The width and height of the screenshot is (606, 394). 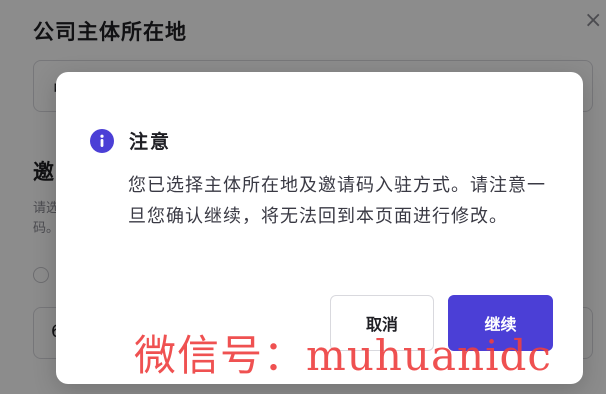 What do you see at coordinates (102, 141) in the screenshot?
I see `info-icon` at bounding box center [102, 141].